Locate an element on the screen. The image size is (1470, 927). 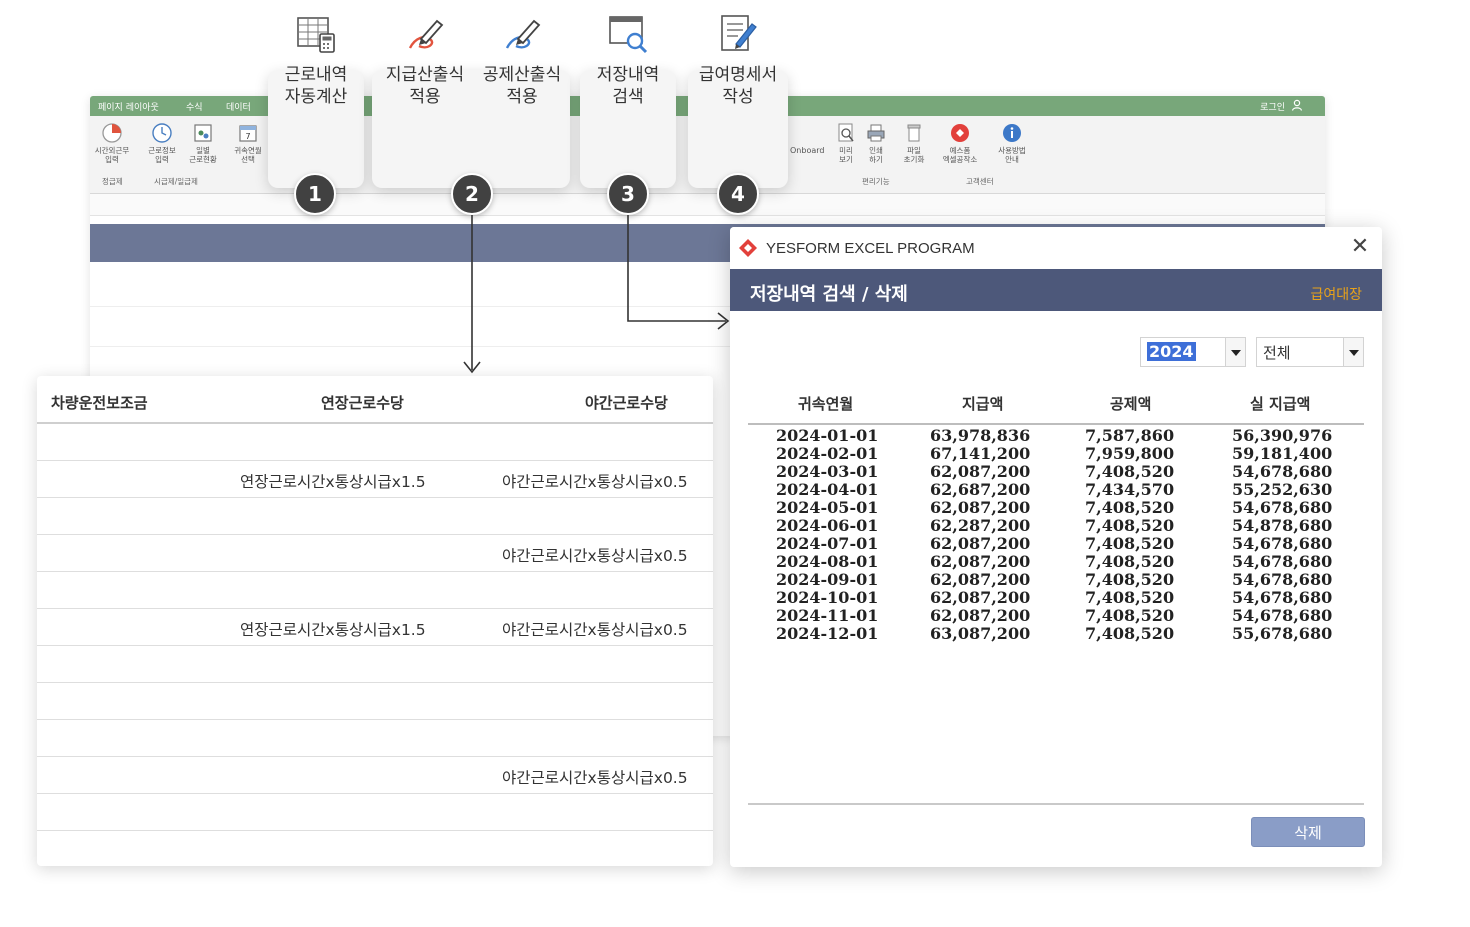
formula-bar is located at coordinates (707, 205).